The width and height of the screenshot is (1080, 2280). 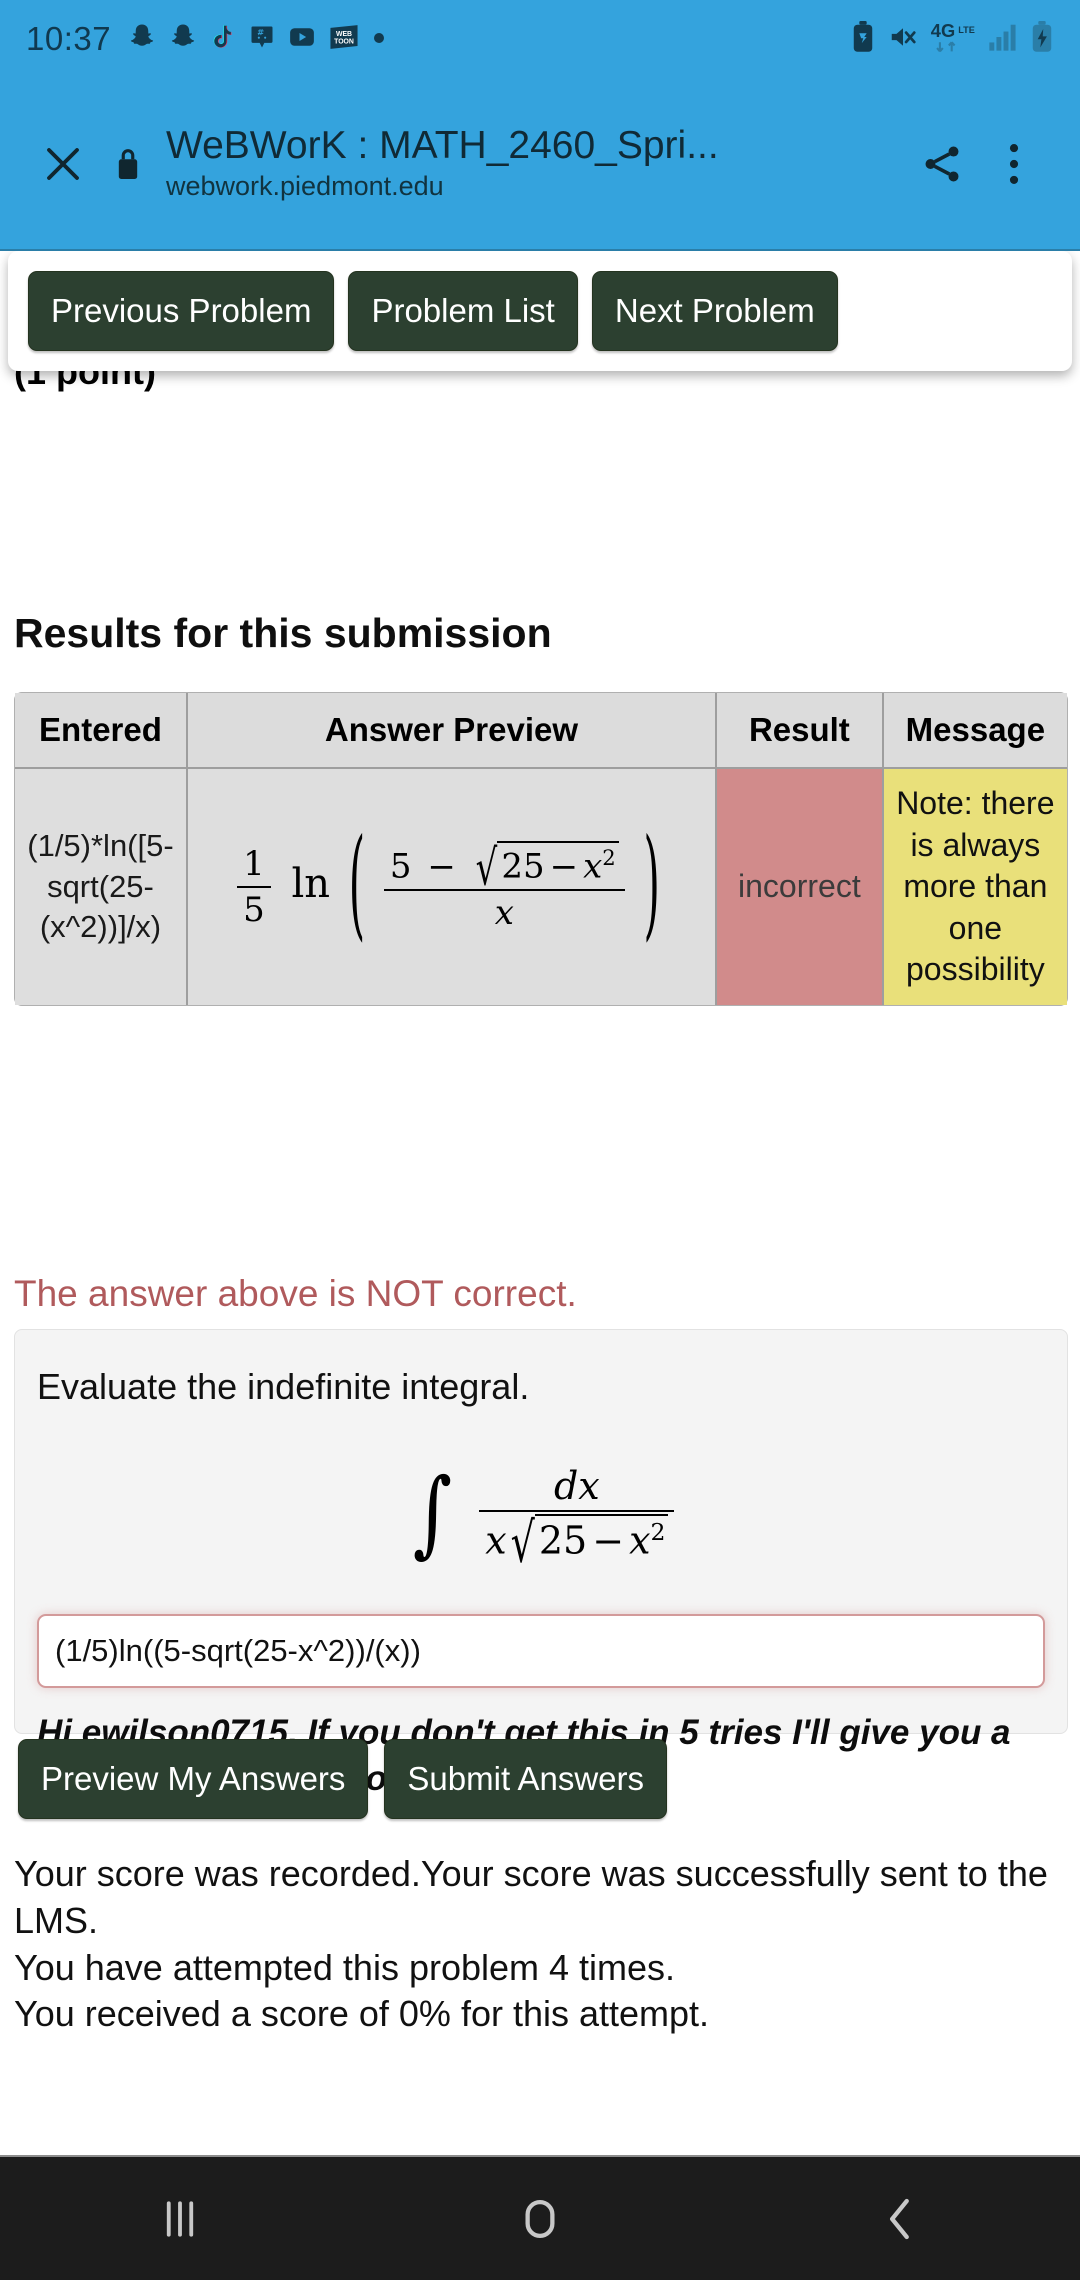 I want to click on integral-radicand-minus: −, so click(x=608, y=1540).